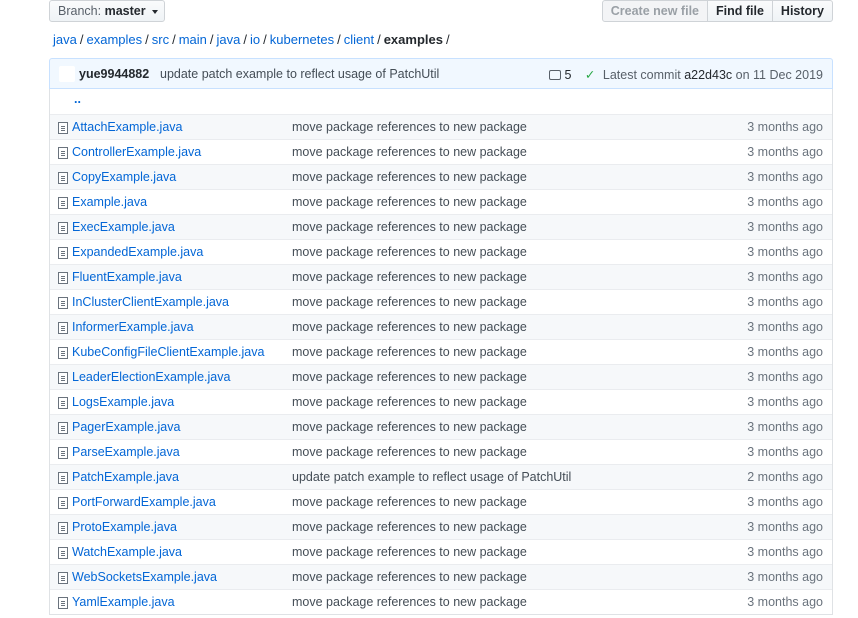 This screenshot has width=858, height=618. What do you see at coordinates (359, 39) in the screenshot?
I see `breadcrumb-link-client: client` at bounding box center [359, 39].